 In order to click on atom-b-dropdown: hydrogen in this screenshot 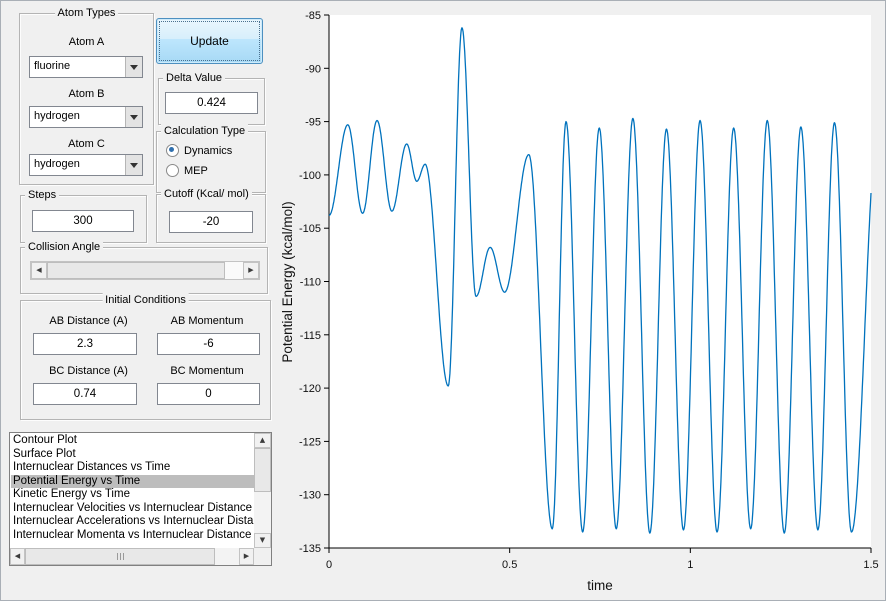, I will do `click(86, 117)`.